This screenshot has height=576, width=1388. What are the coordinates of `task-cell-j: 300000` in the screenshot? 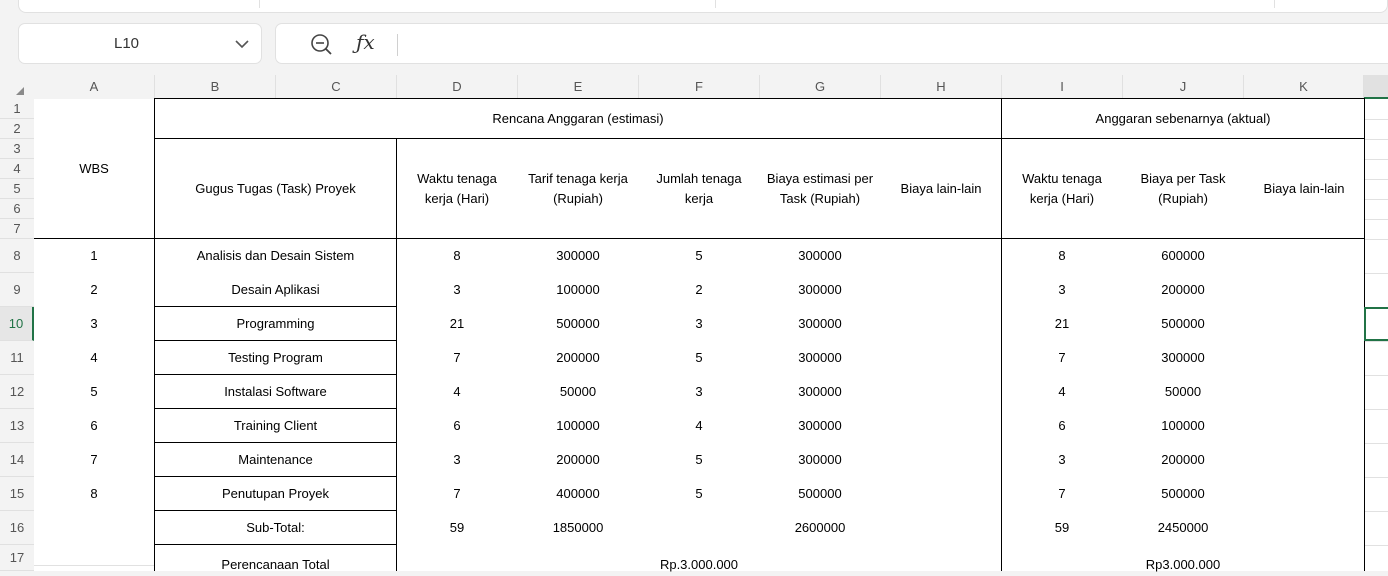 It's located at (1183, 358).